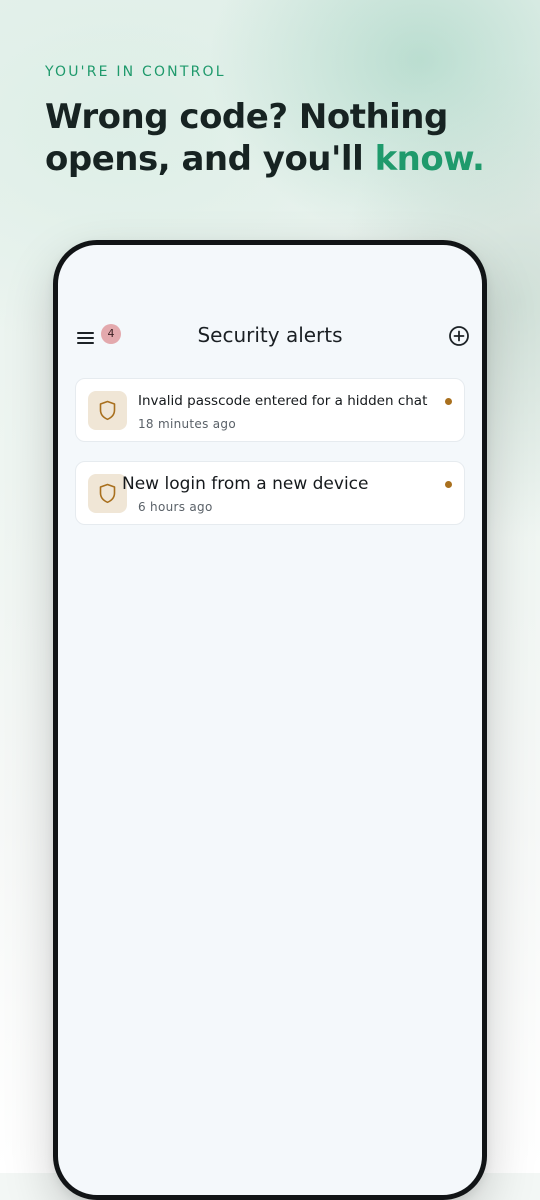  Describe the element at coordinates (187, 424) in the screenshot. I see `alert-timestamp: 18 minutes ago` at that location.